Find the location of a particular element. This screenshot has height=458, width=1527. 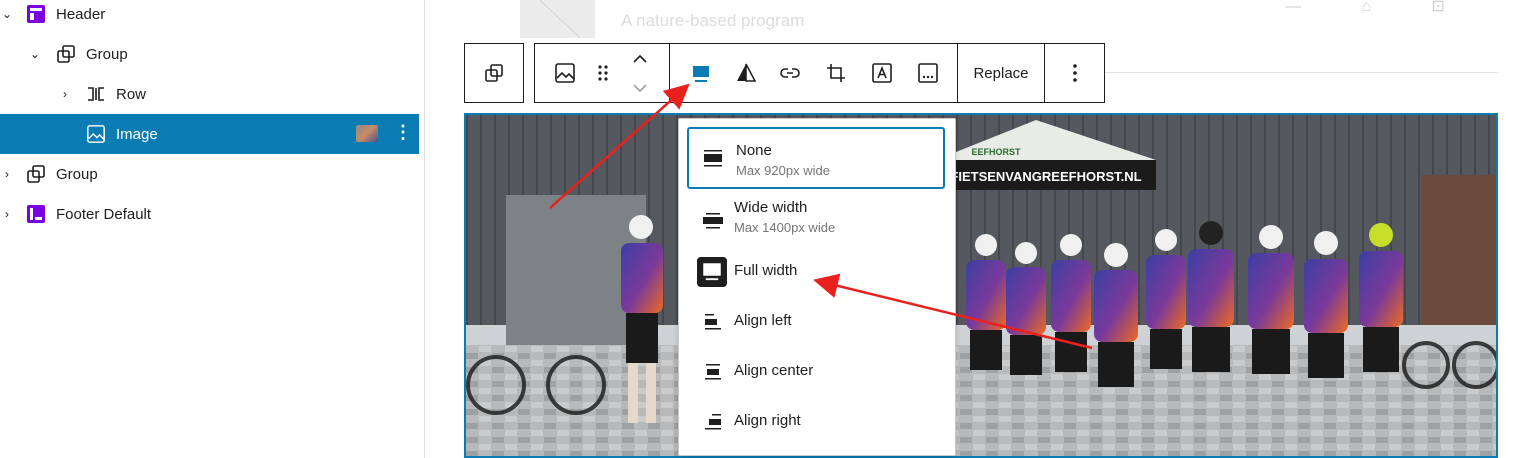

align-left-icon is located at coordinates (713, 322).